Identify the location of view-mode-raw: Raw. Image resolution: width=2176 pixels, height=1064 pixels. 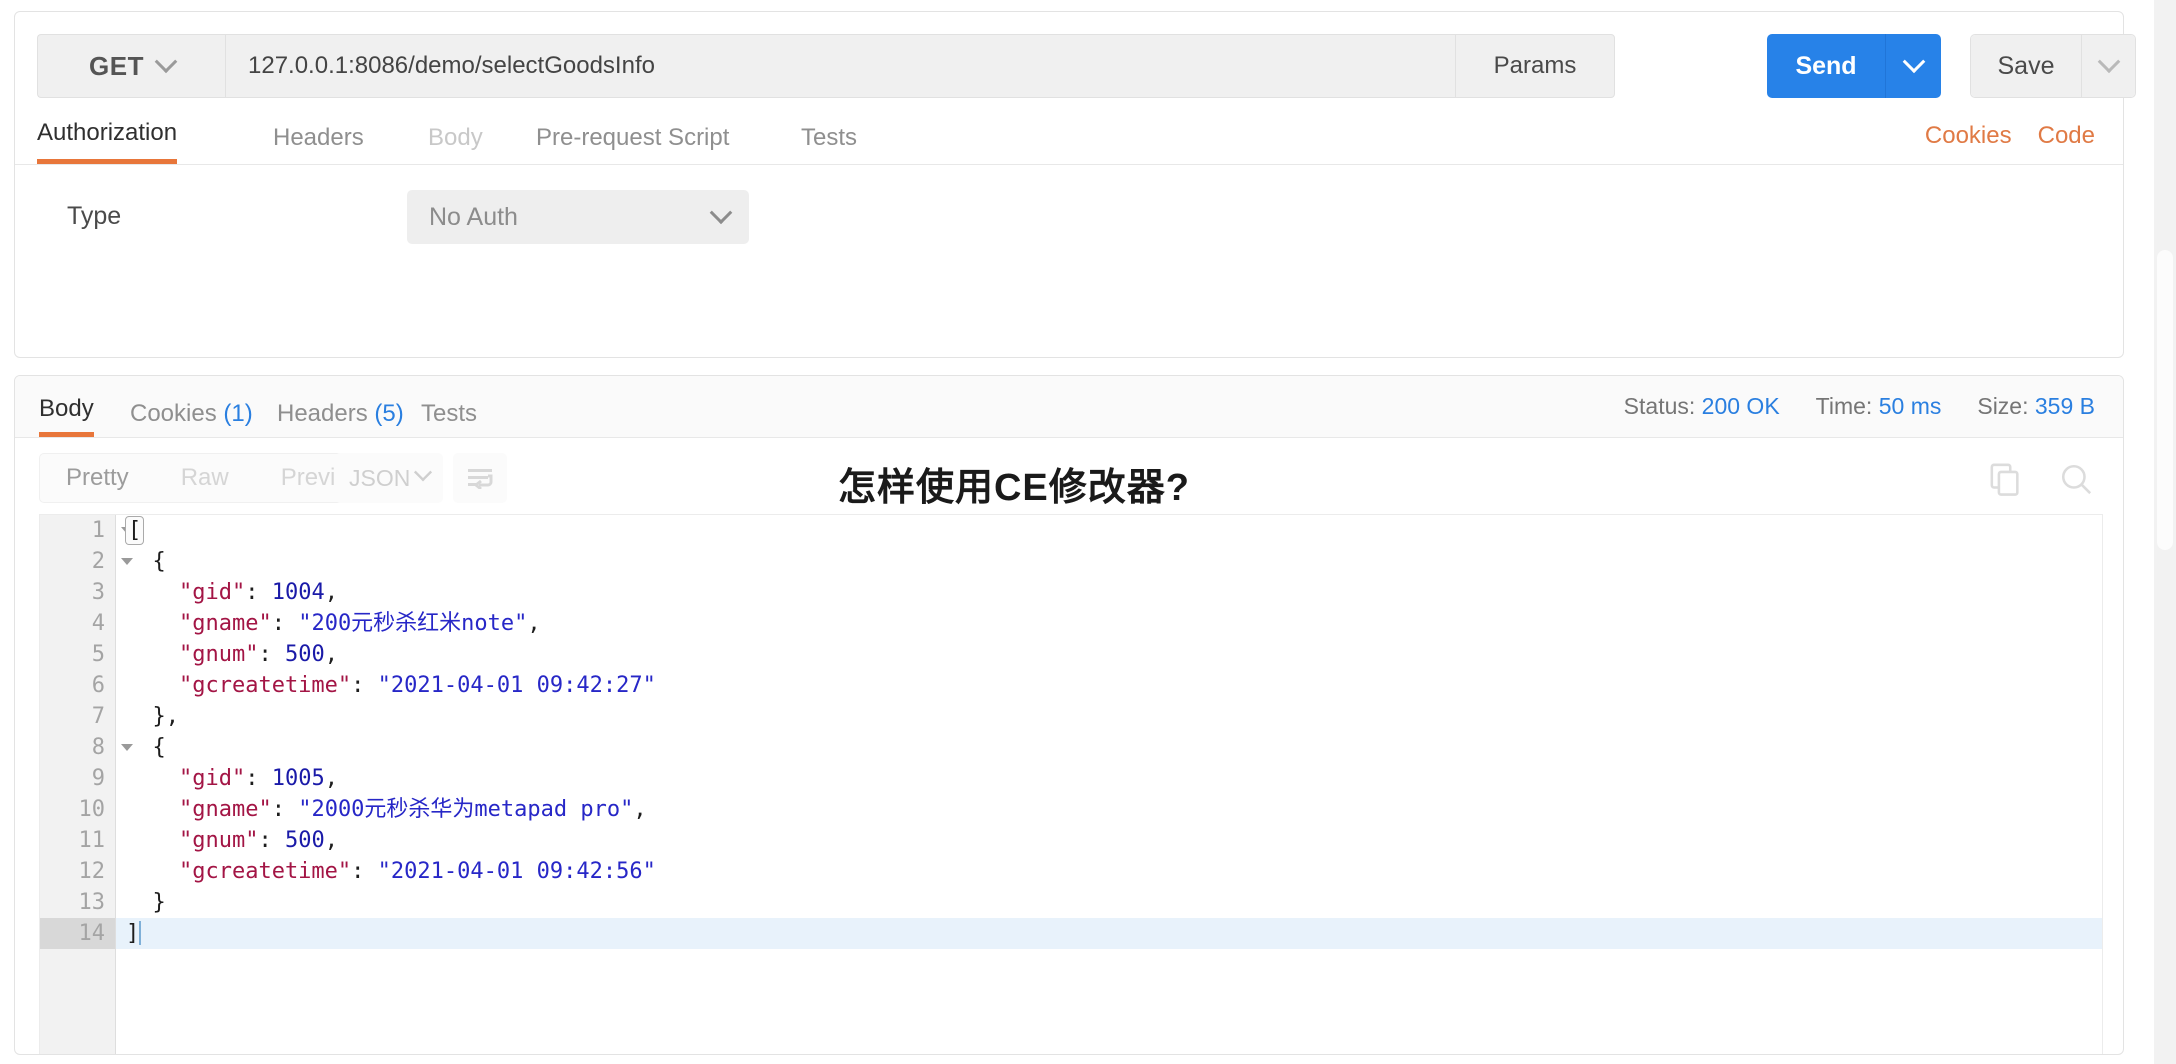
(205, 478).